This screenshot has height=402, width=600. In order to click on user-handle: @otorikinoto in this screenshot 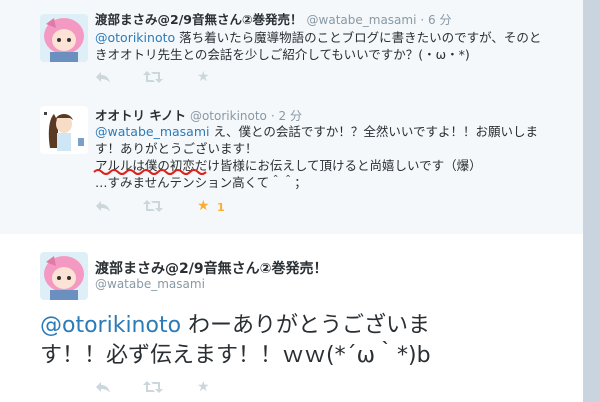, I will do `click(228, 116)`.